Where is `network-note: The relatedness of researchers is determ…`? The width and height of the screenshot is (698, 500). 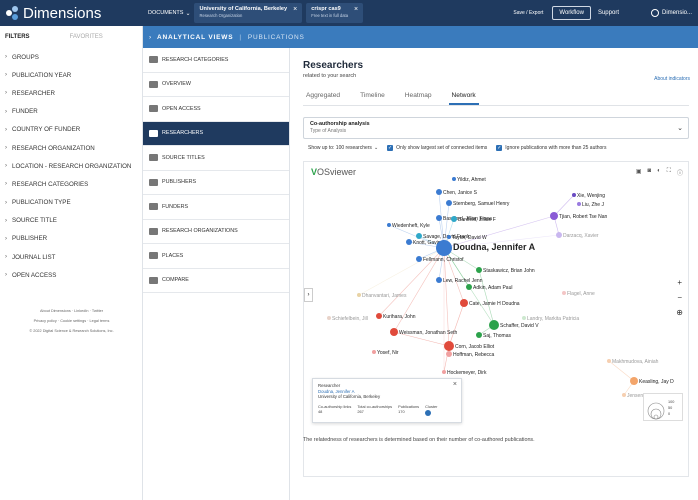 network-note: The relatedness of researchers is determ… is located at coordinates (419, 440).